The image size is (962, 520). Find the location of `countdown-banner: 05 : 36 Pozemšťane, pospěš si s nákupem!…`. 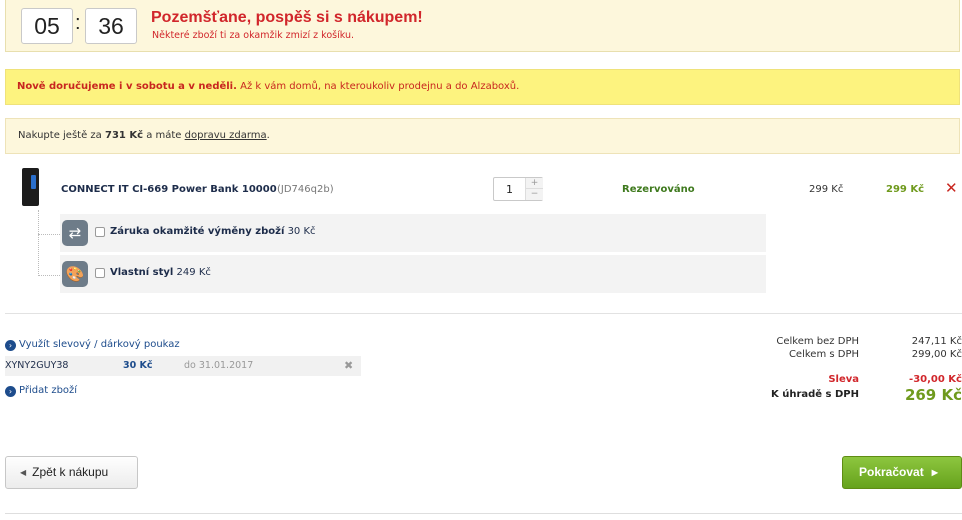

countdown-banner: 05 : 36 Pozemšťane, pospěš si s nákupem!… is located at coordinates (482, 26).